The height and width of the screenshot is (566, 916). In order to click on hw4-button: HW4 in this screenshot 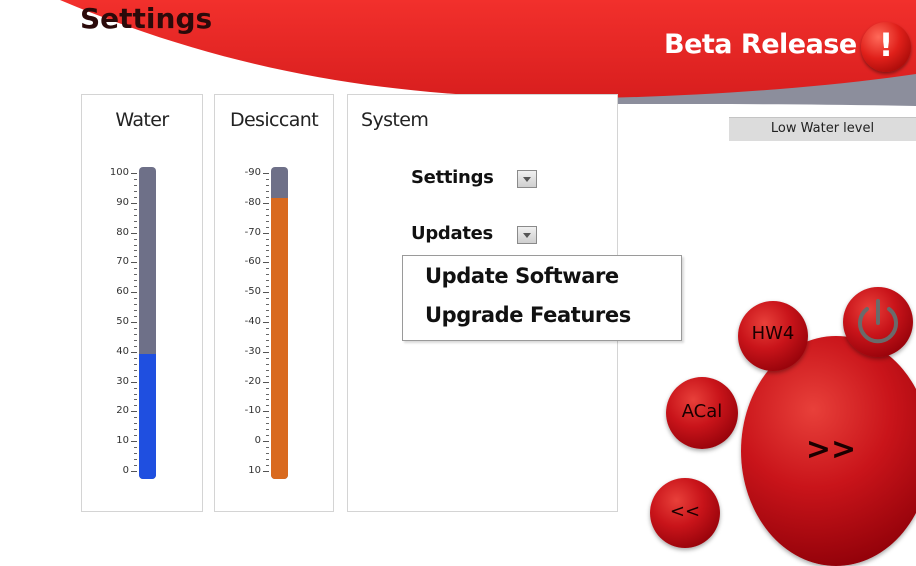, I will do `click(773, 336)`.